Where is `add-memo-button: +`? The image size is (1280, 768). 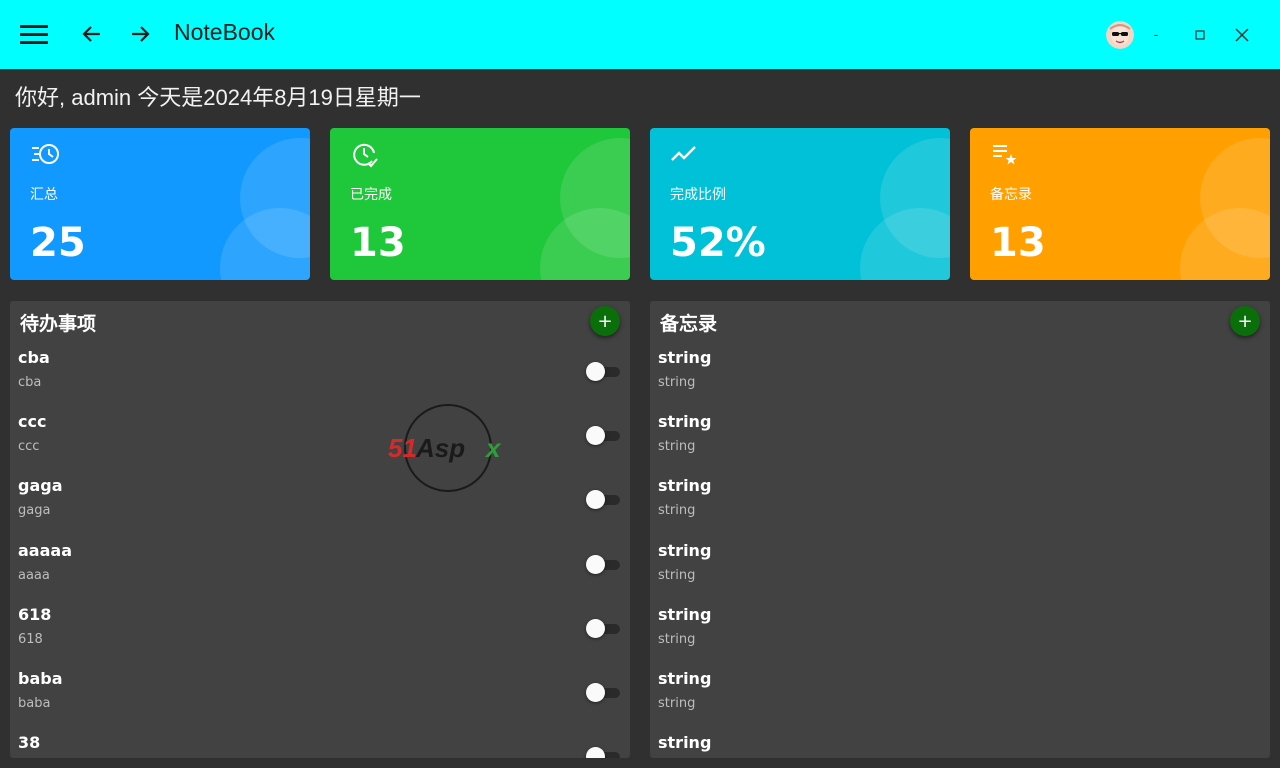
add-memo-button: + is located at coordinates (1245, 321).